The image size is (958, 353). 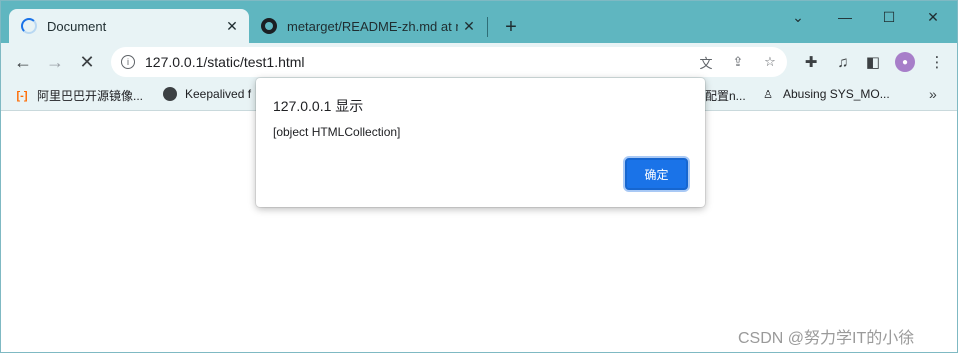 What do you see at coordinates (225, 62) in the screenshot?
I see `url-text: 127.0.0.1/static/test1.html` at bounding box center [225, 62].